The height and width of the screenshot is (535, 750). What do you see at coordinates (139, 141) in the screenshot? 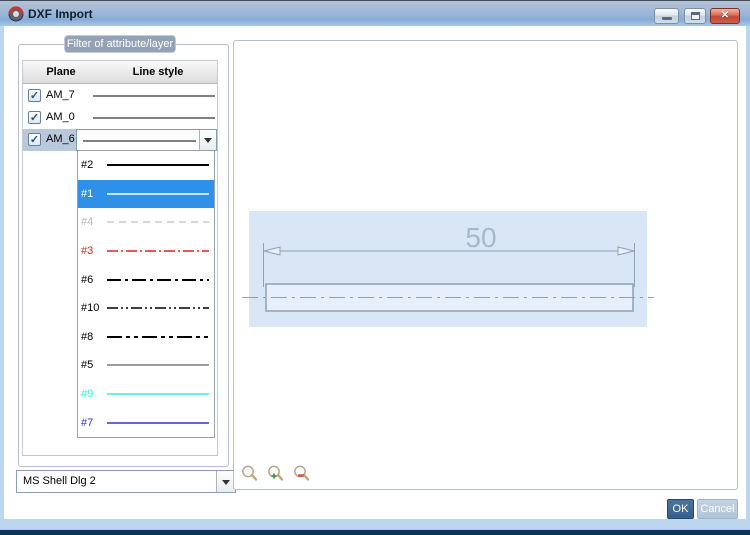
I see `selected-line-style-preview` at bounding box center [139, 141].